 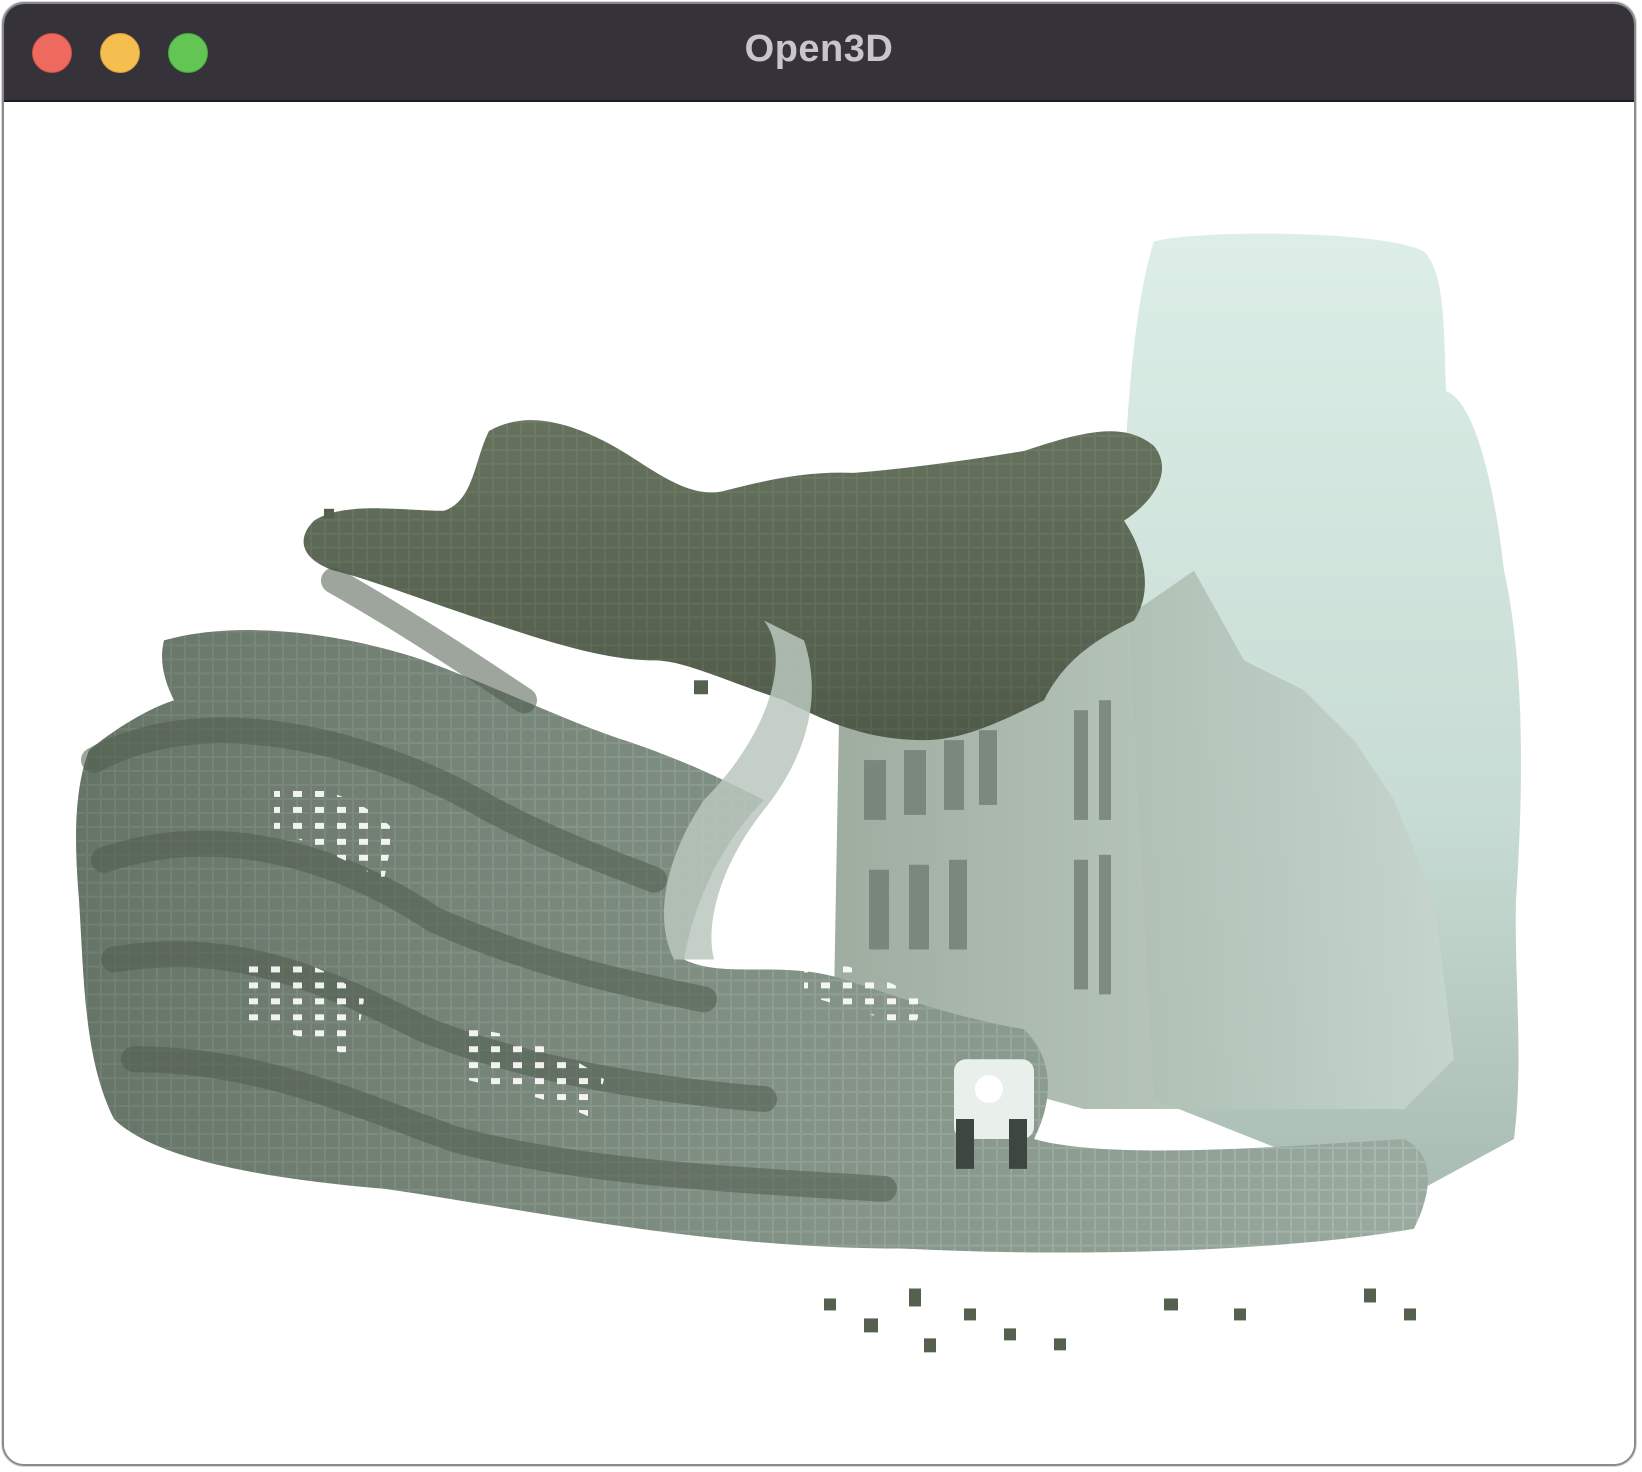 What do you see at coordinates (819, 49) in the screenshot?
I see `window-title: Open3D` at bounding box center [819, 49].